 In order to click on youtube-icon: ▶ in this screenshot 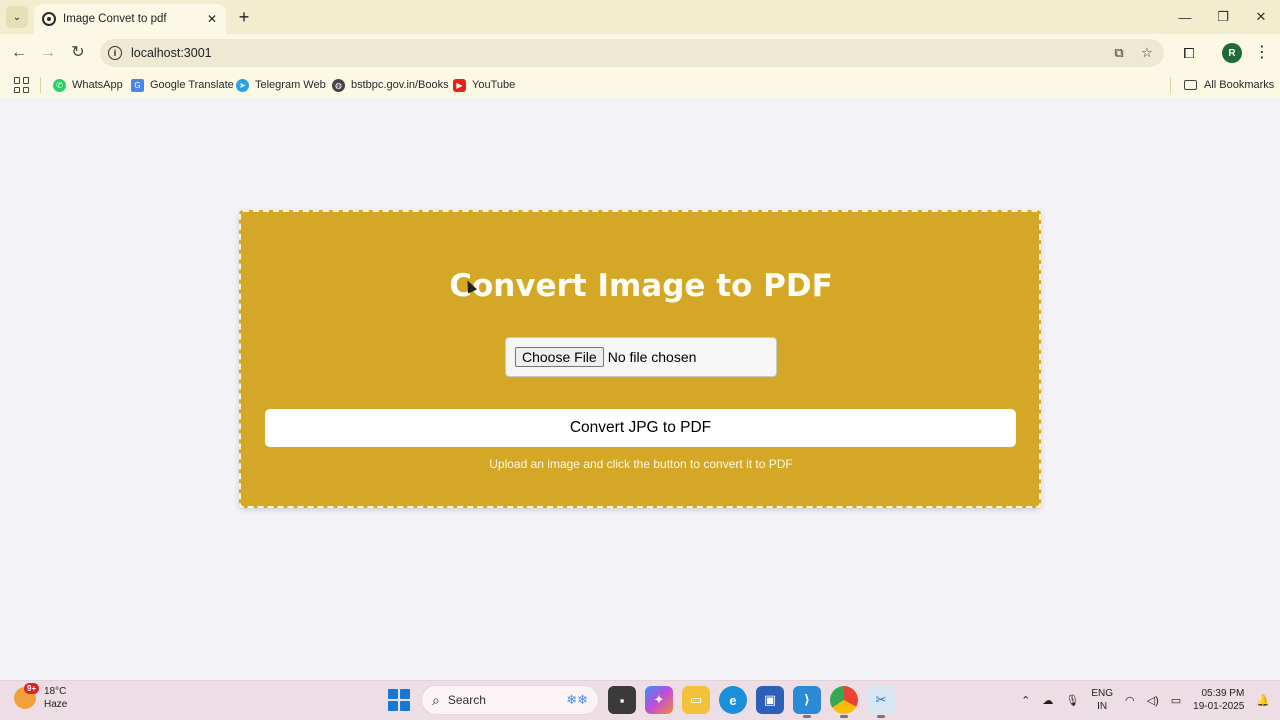, I will do `click(459, 85)`.